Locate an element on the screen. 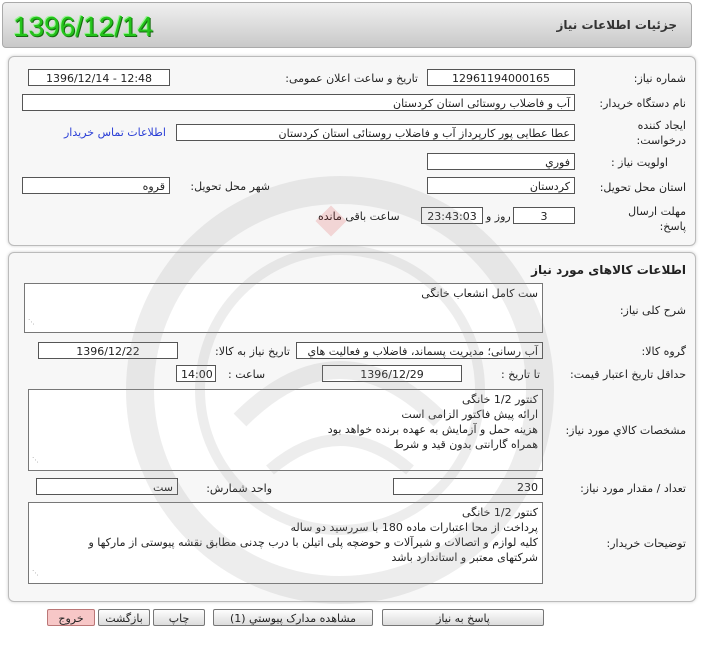  attachments-button: مشاهده مدارک پیوستي (1) is located at coordinates (293, 617).